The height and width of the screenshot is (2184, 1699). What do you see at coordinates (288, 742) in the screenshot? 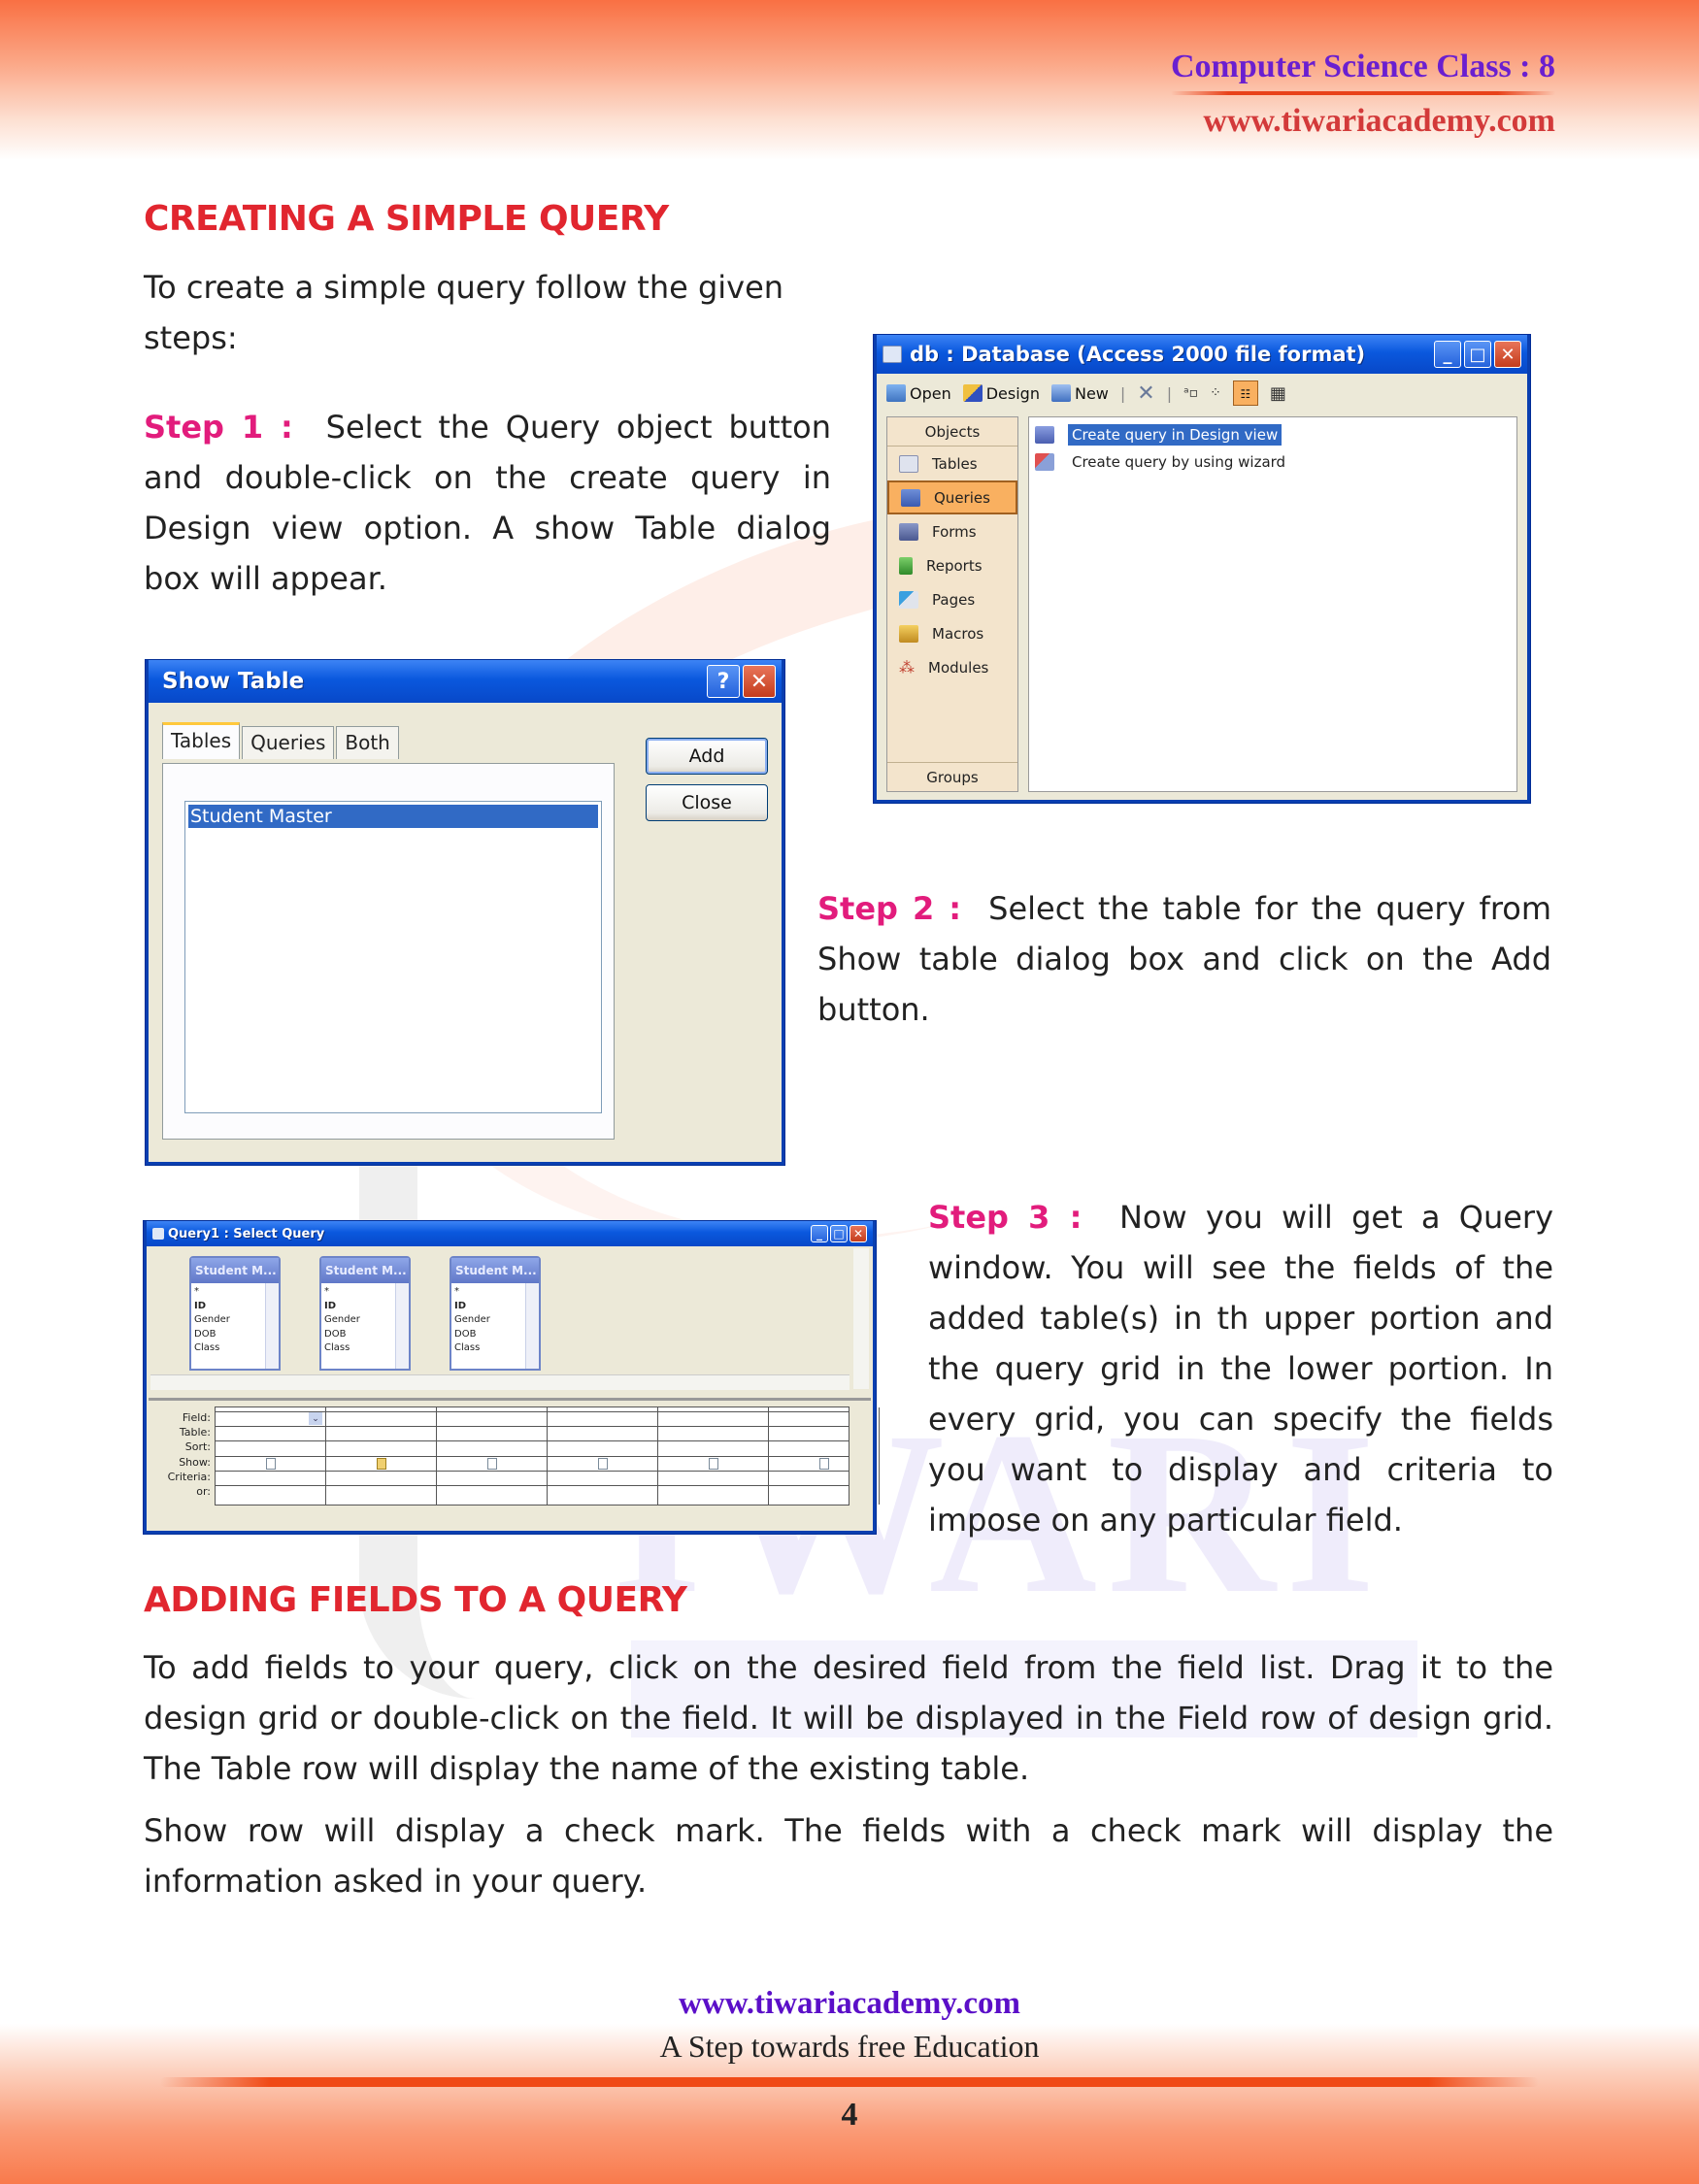
I see `tab-queries: Queries` at bounding box center [288, 742].